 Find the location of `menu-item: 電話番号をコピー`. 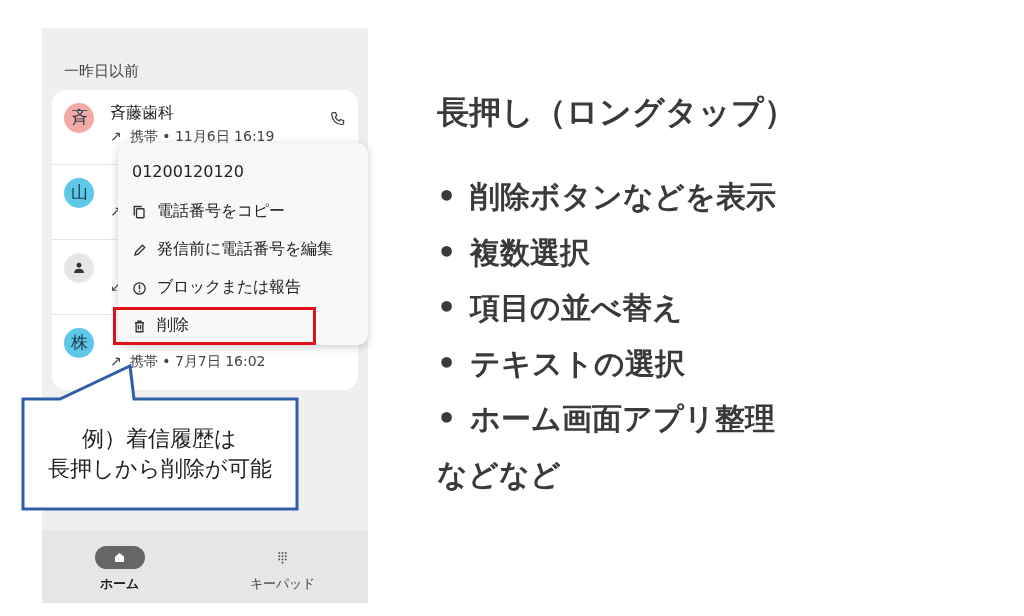

menu-item: 電話番号をコピー is located at coordinates (243, 212).